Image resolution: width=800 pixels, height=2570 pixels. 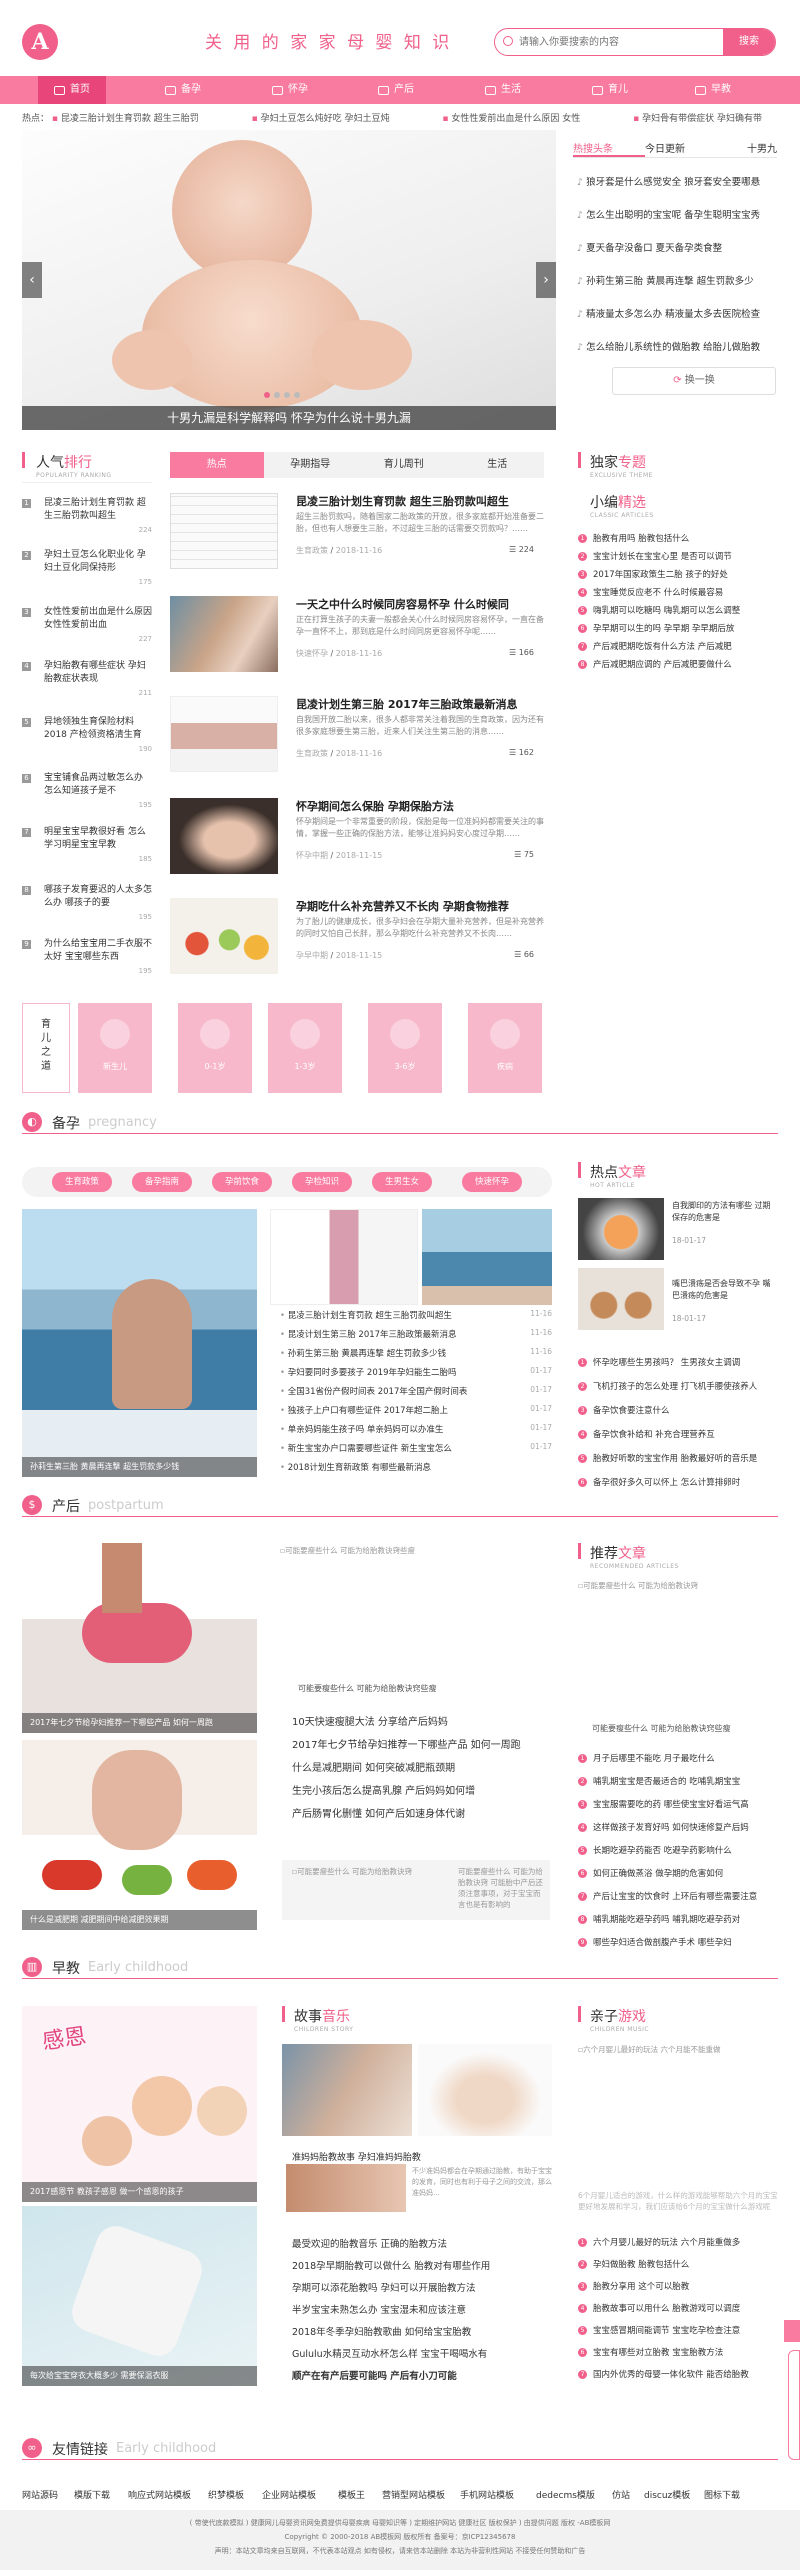 I want to click on side-item: 7 产后减肥期吃饭有什么方法 产后减肥, so click(x=678, y=646).